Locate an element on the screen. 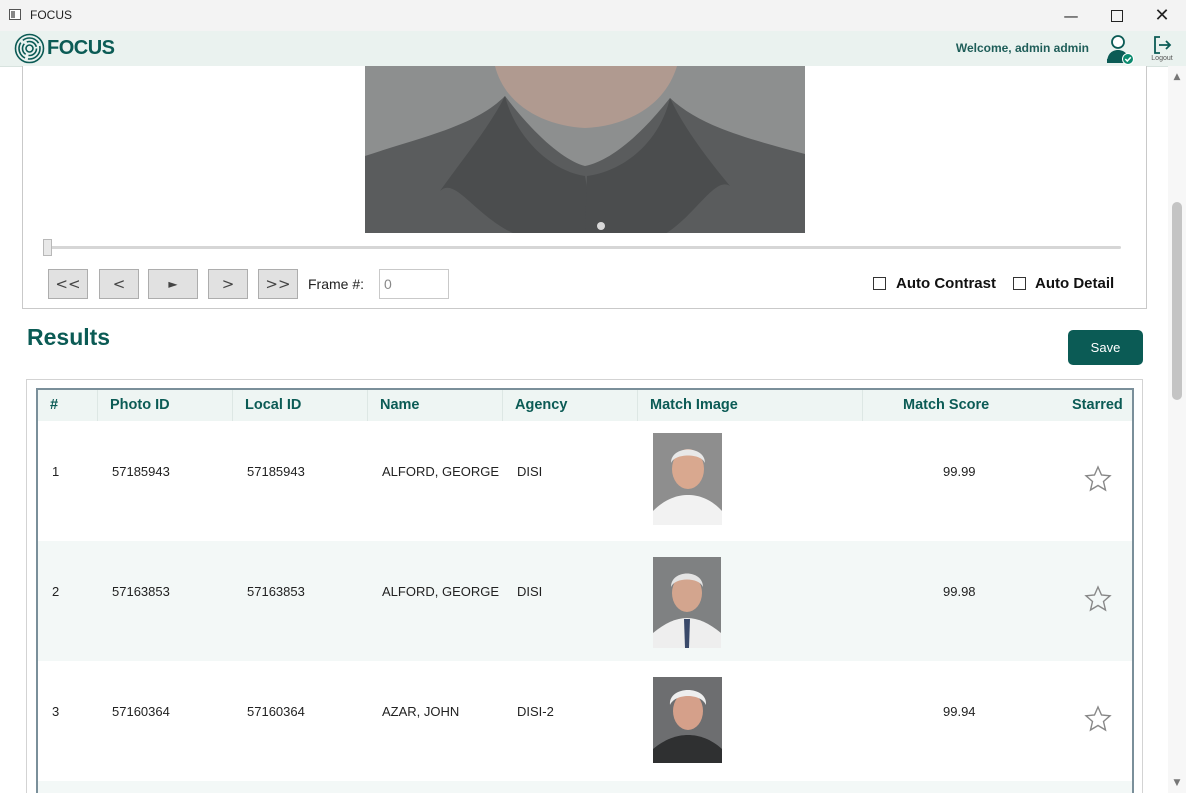 The image size is (1186, 793). column-header-local-id: Local ID is located at coordinates (273, 405).